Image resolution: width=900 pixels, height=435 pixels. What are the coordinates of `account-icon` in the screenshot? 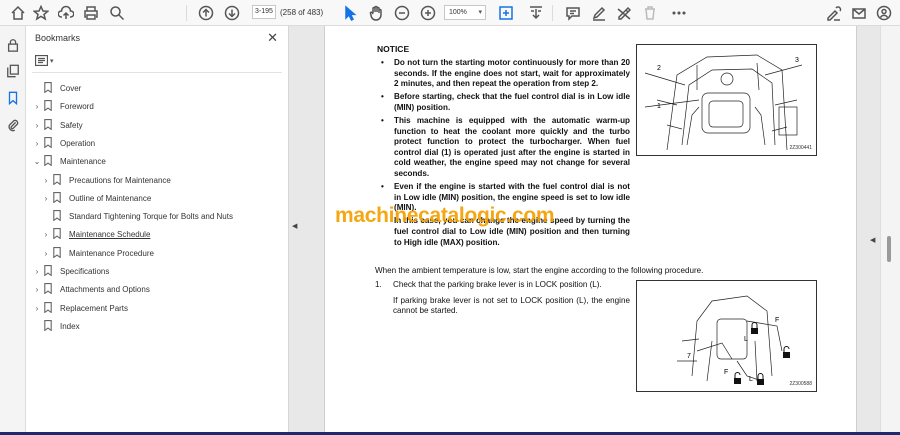 It's located at (884, 13).